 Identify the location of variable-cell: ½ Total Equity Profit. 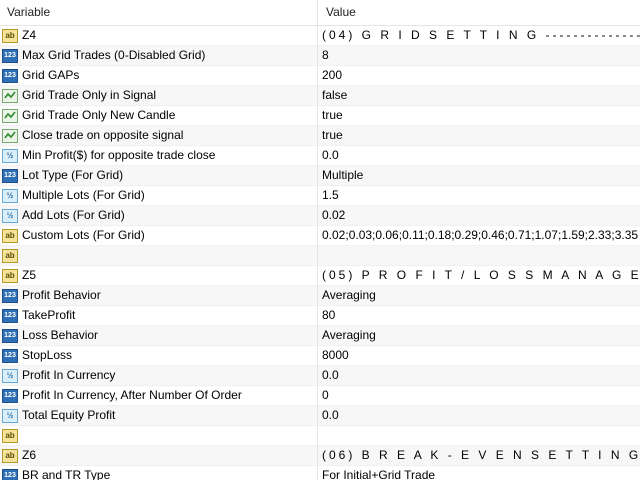
(159, 415).